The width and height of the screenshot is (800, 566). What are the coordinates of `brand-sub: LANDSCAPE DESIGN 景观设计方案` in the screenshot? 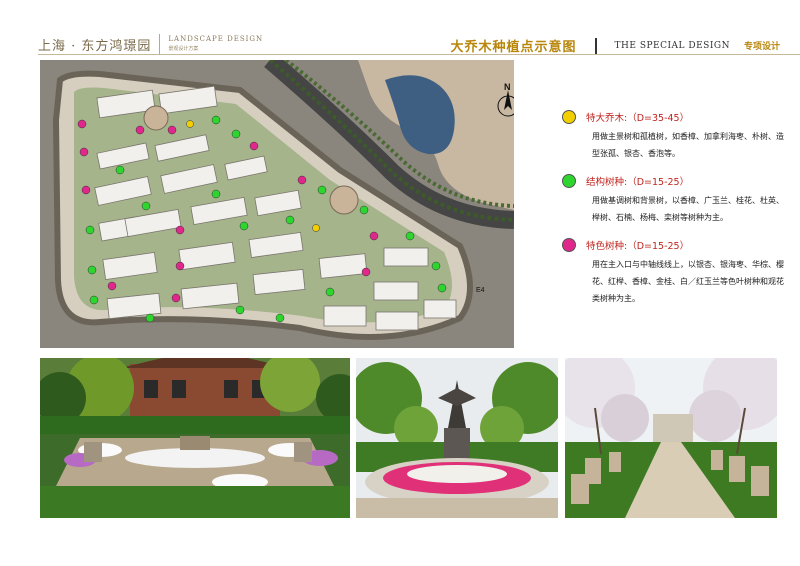 It's located at (215, 44).